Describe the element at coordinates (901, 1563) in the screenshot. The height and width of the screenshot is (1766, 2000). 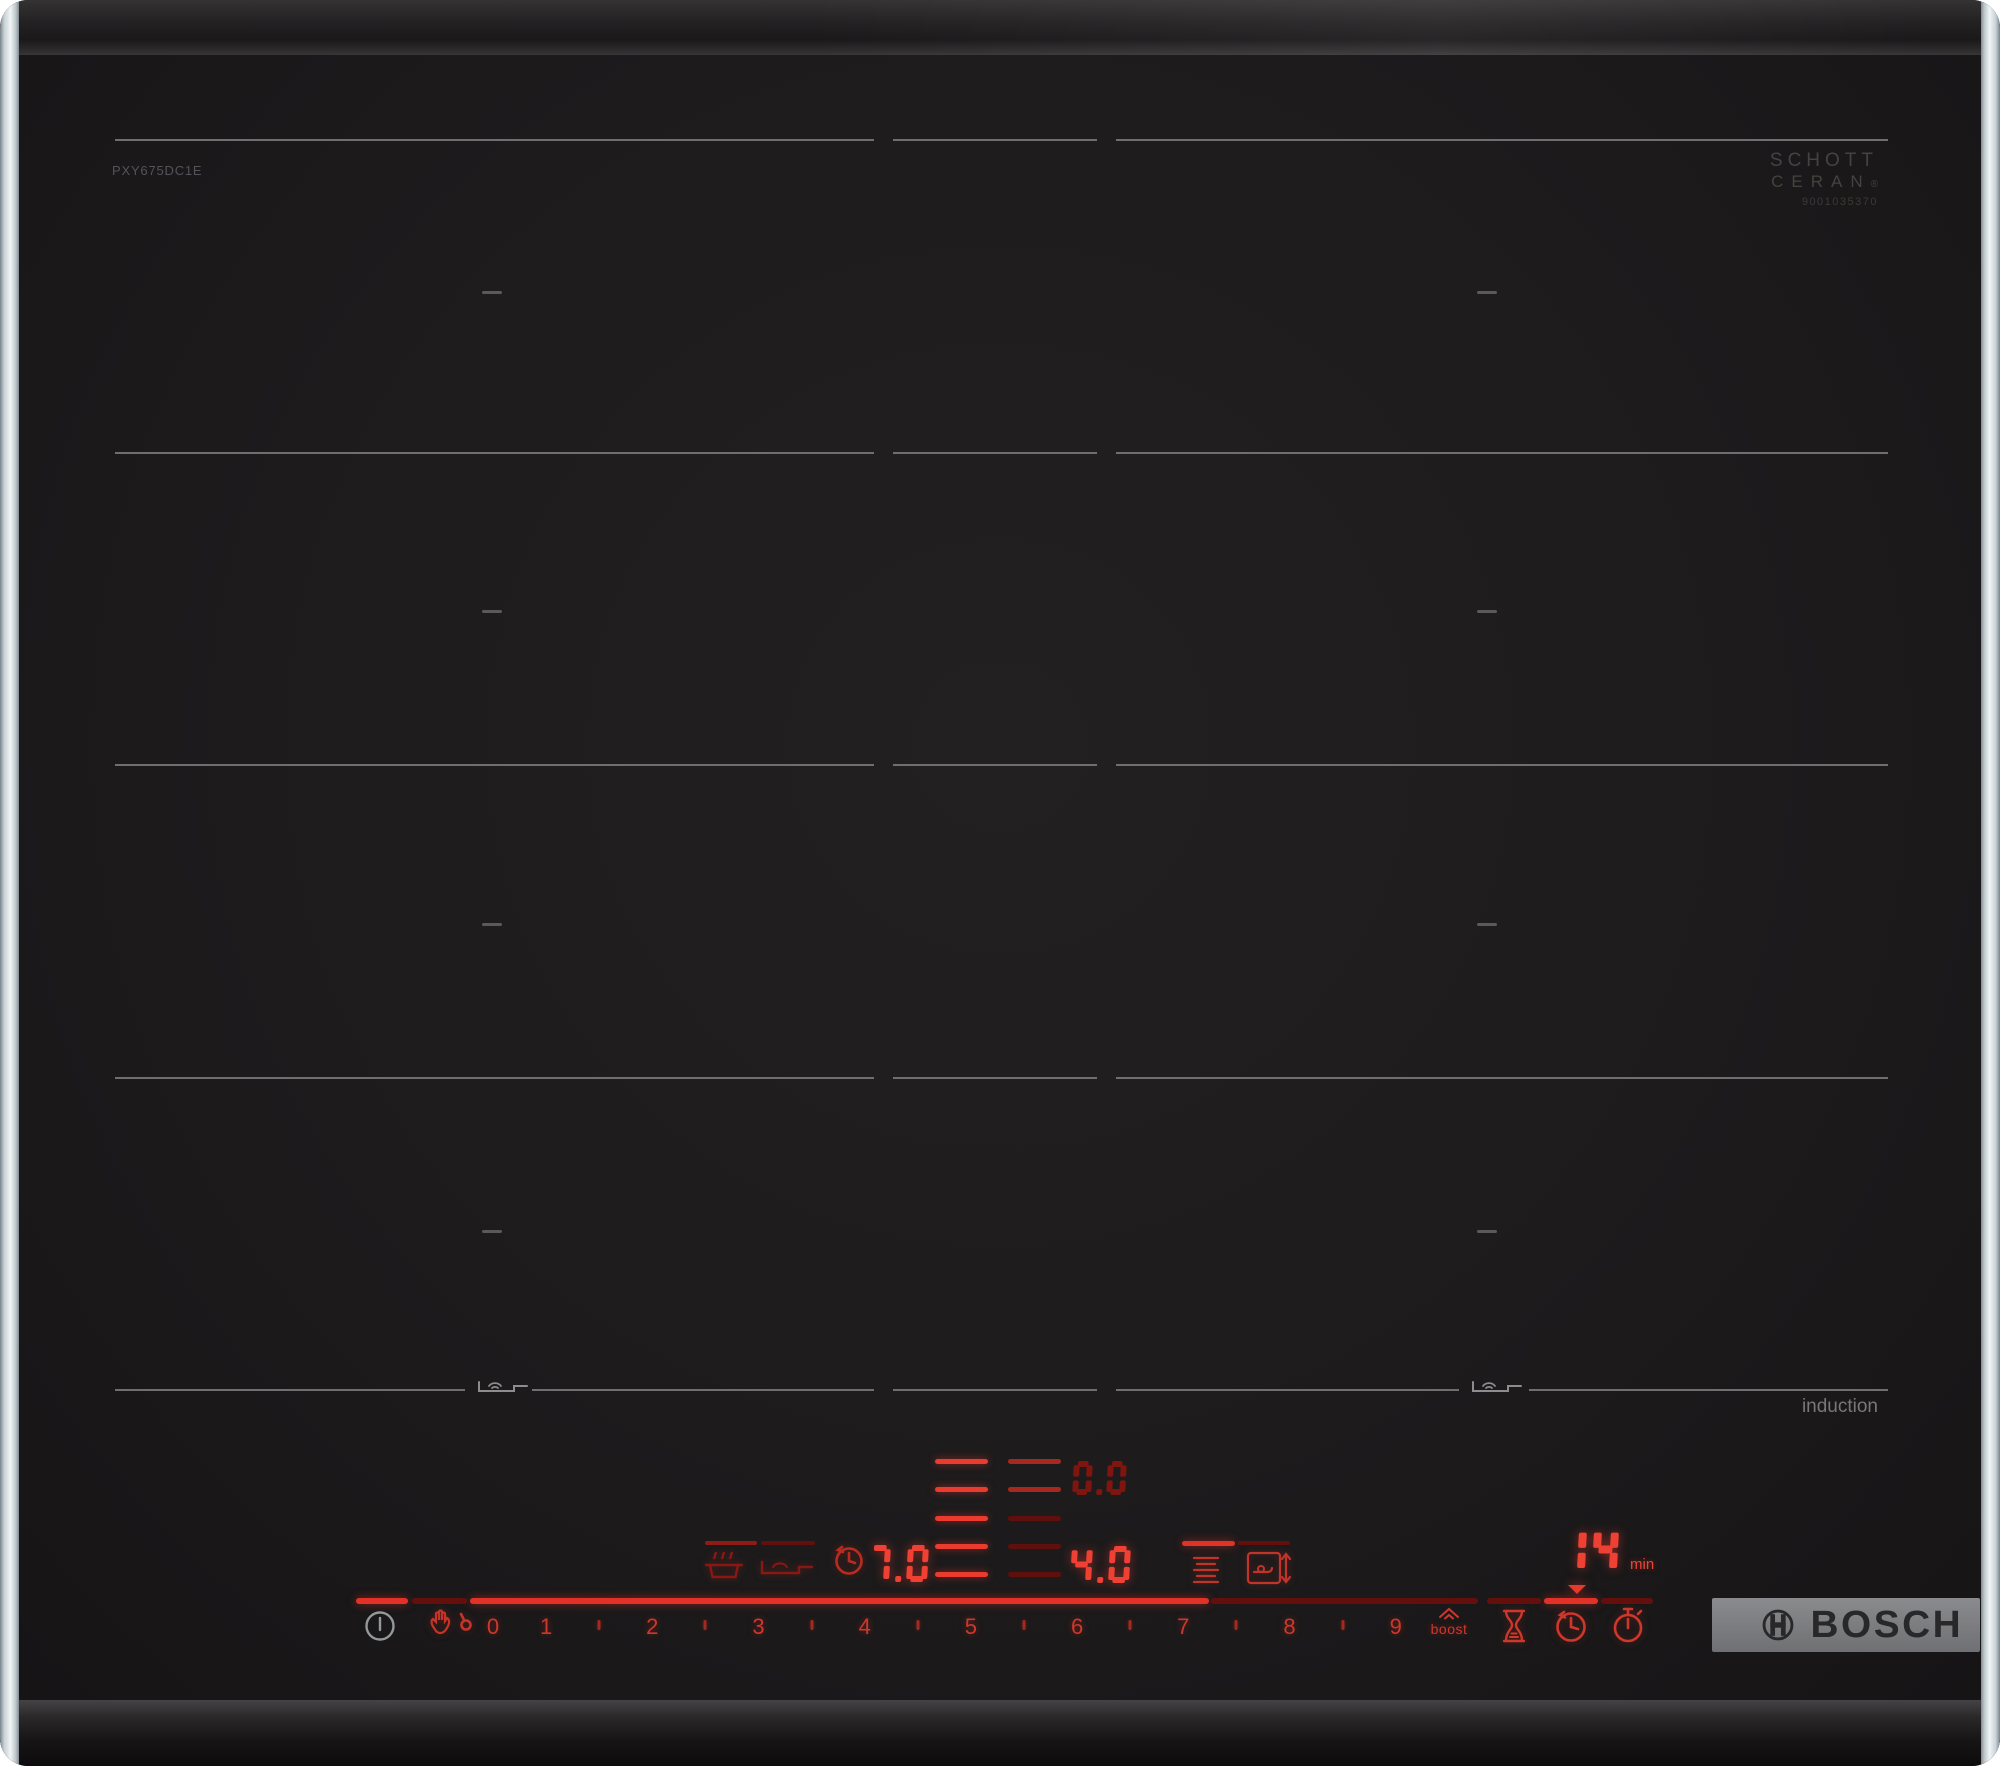
I see `left-zone-display` at that location.